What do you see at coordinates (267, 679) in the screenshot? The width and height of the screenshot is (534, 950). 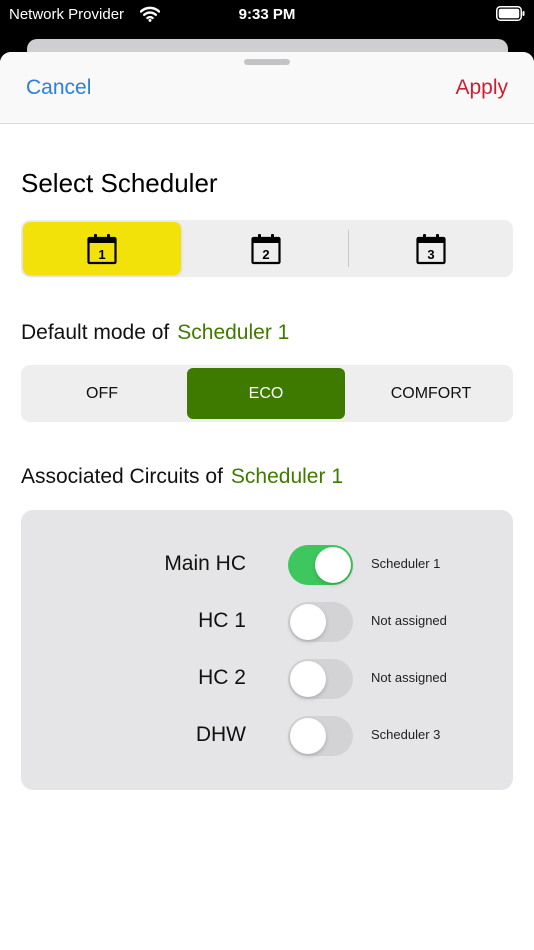 I see `circuit-row-hc-2: HC 2 Not assigned` at bounding box center [267, 679].